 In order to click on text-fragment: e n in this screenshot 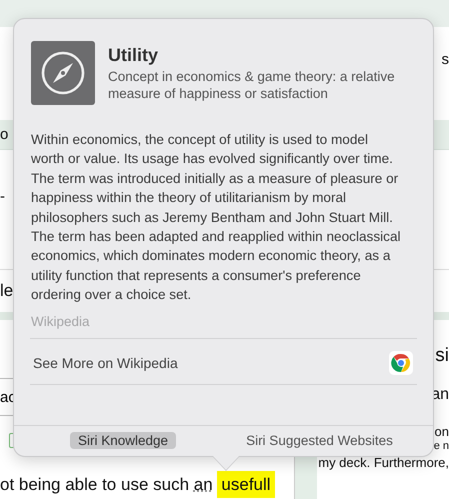, I will do `click(441, 446)`.